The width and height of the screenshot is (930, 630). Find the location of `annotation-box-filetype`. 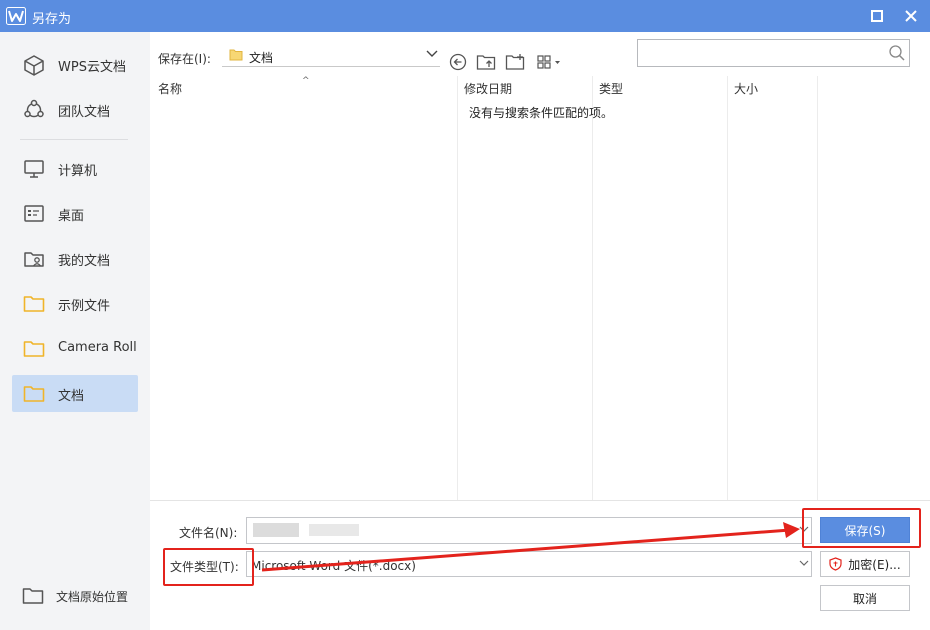

annotation-box-filetype is located at coordinates (208, 567).